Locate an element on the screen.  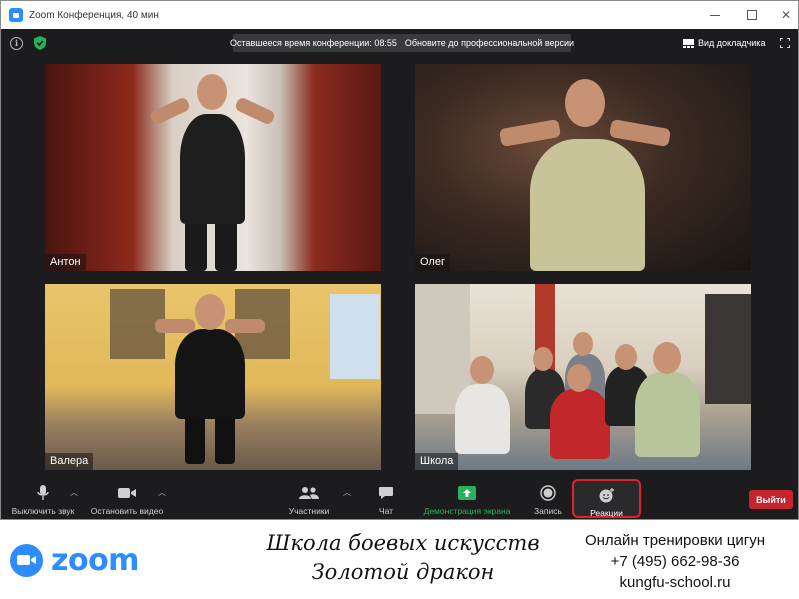
record-label: Запись is located at coordinates (548, 511).